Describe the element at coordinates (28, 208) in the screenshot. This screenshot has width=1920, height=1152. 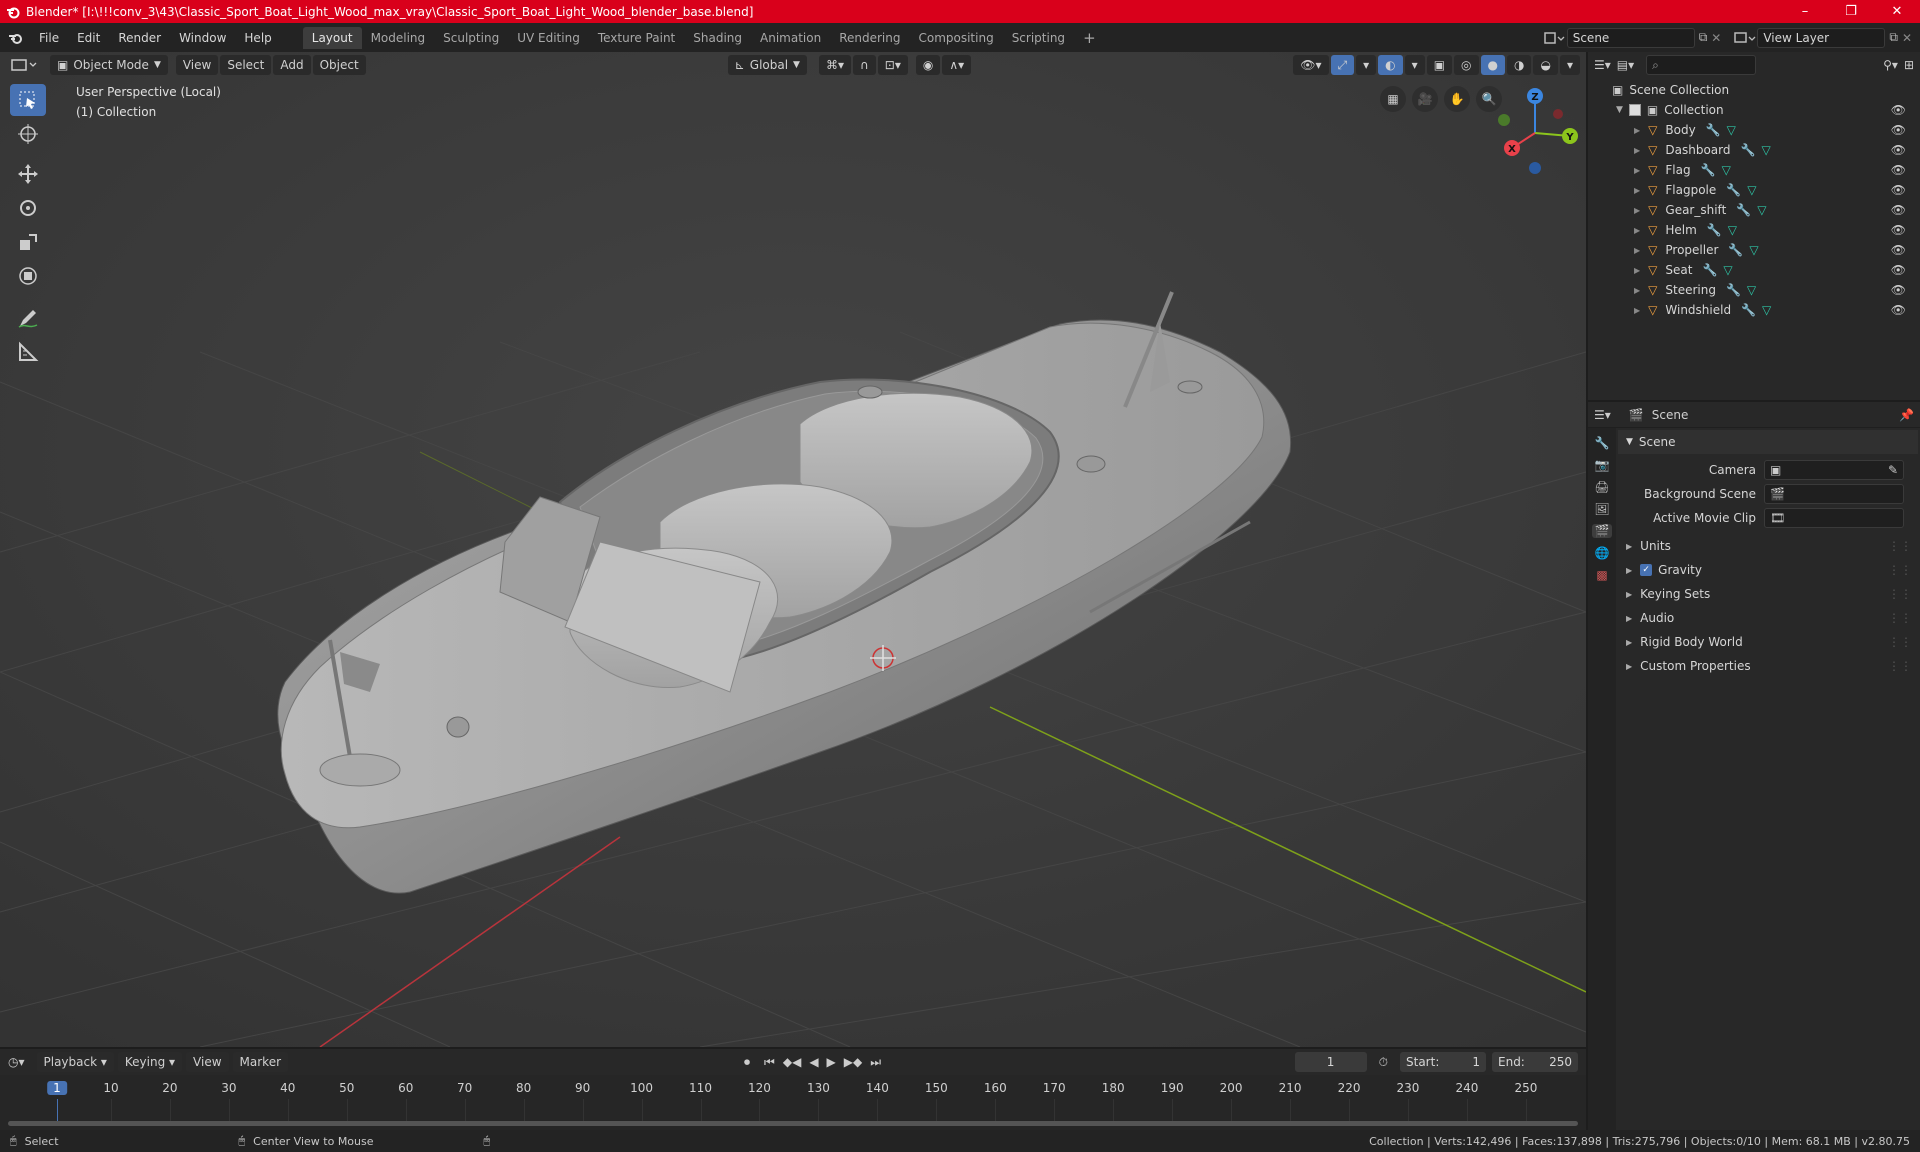
I see `rotate-tool` at that location.